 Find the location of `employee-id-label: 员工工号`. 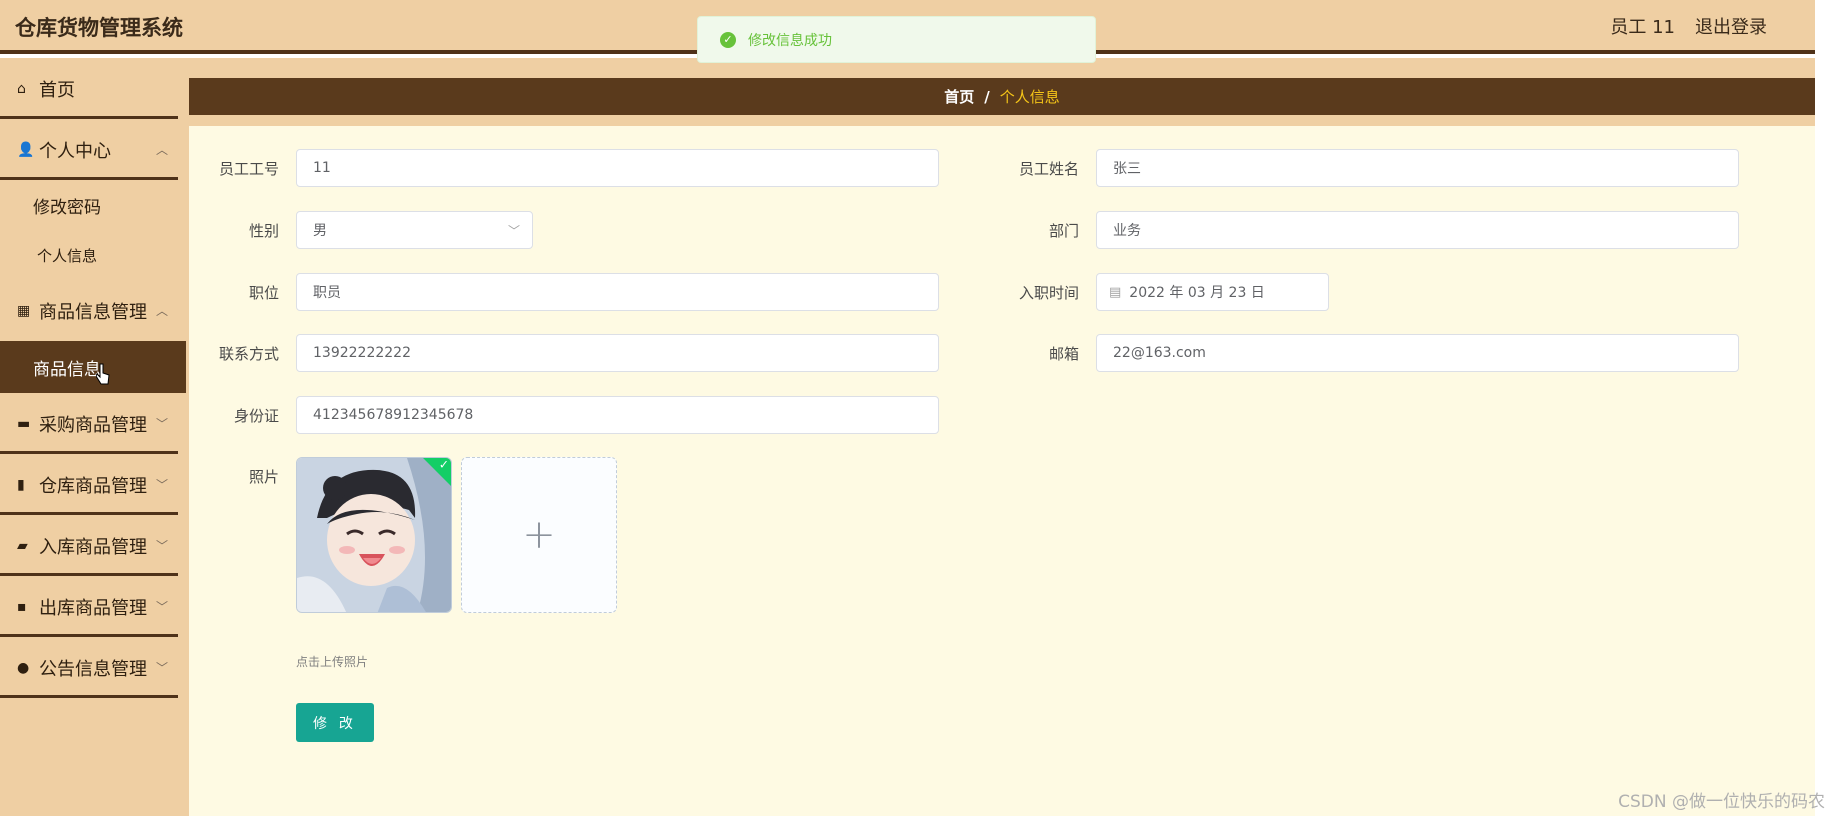

employee-id-label: 员工工号 is located at coordinates (248, 169).